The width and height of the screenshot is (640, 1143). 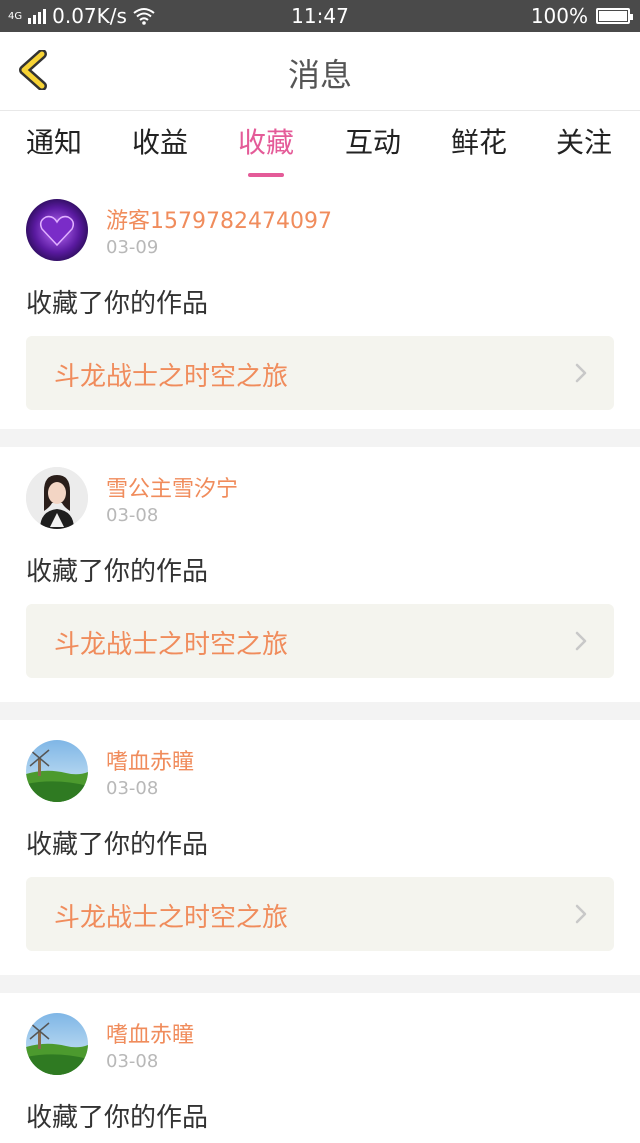 What do you see at coordinates (479, 141) in the screenshot?
I see `tab-flowers: 鲜花` at bounding box center [479, 141].